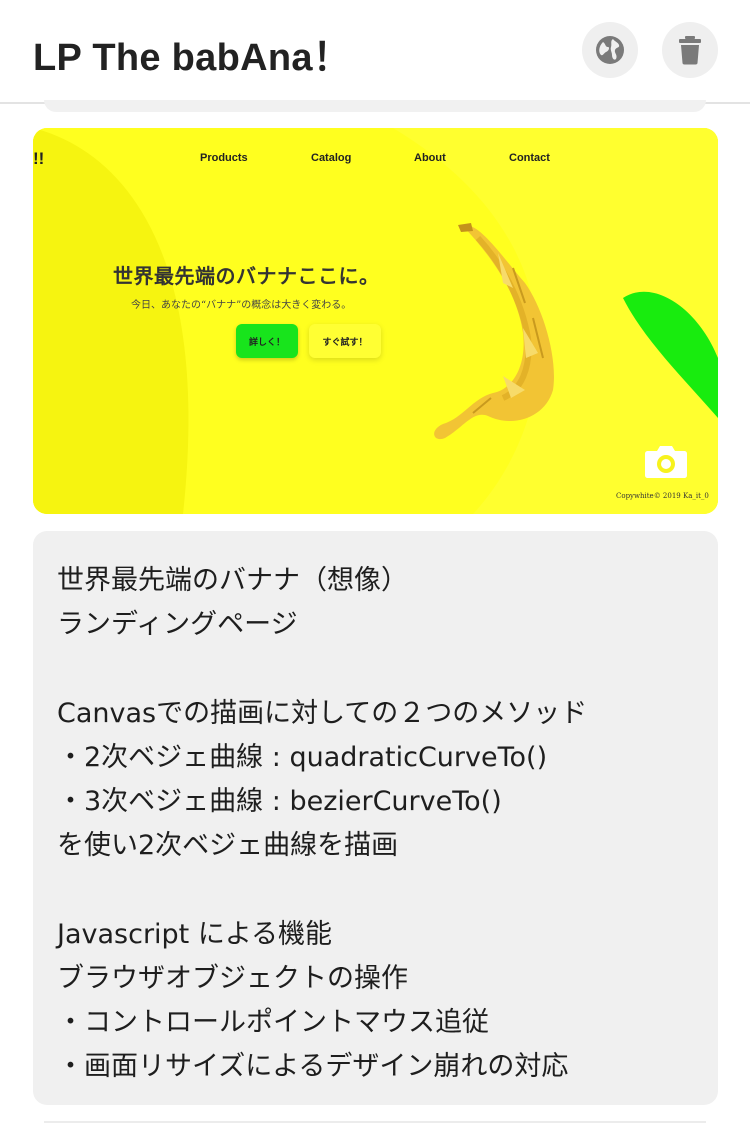  I want to click on page-title: LP The babAna！, so click(192, 58).